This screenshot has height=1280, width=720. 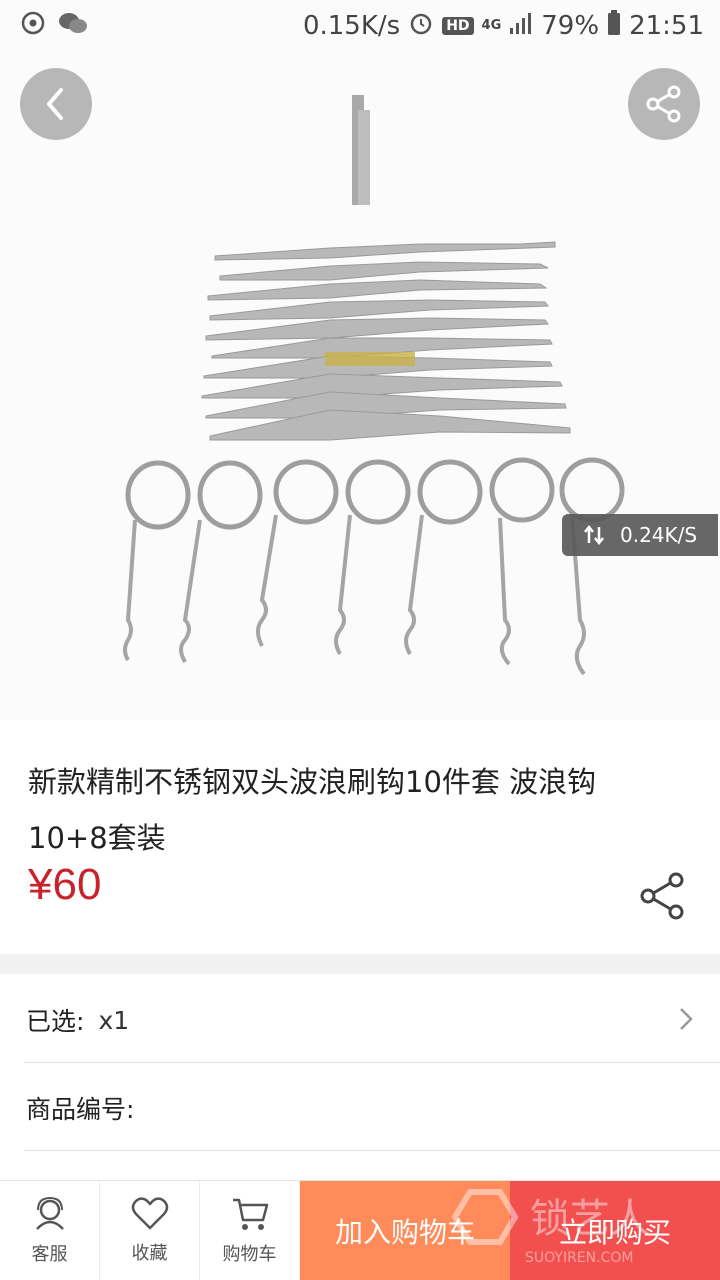 What do you see at coordinates (360, 964) in the screenshot?
I see `section-divider` at bounding box center [360, 964].